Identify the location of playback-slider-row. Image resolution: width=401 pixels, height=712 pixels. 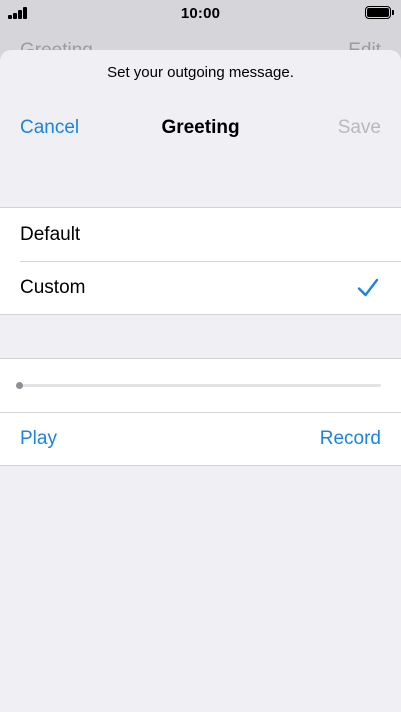
(200, 385).